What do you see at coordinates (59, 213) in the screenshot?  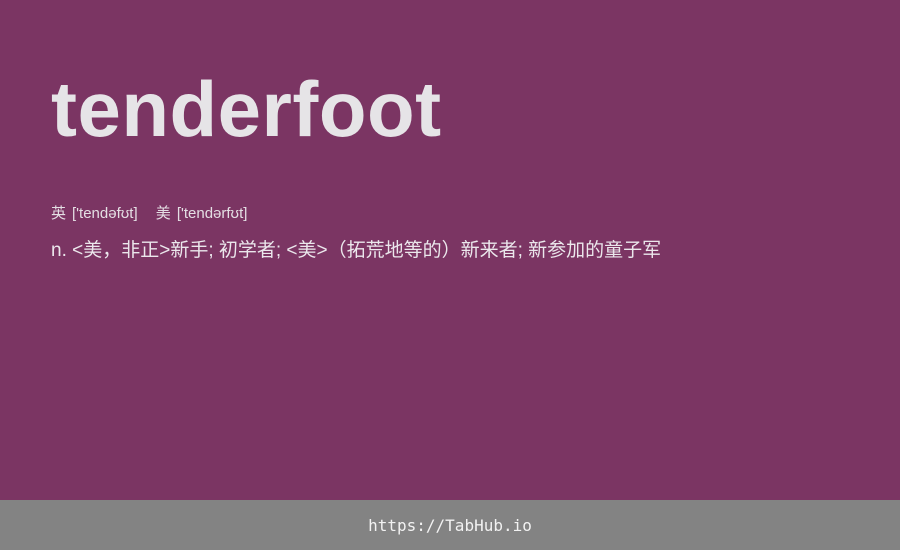 I see `phonetic-region-uk: 英` at bounding box center [59, 213].